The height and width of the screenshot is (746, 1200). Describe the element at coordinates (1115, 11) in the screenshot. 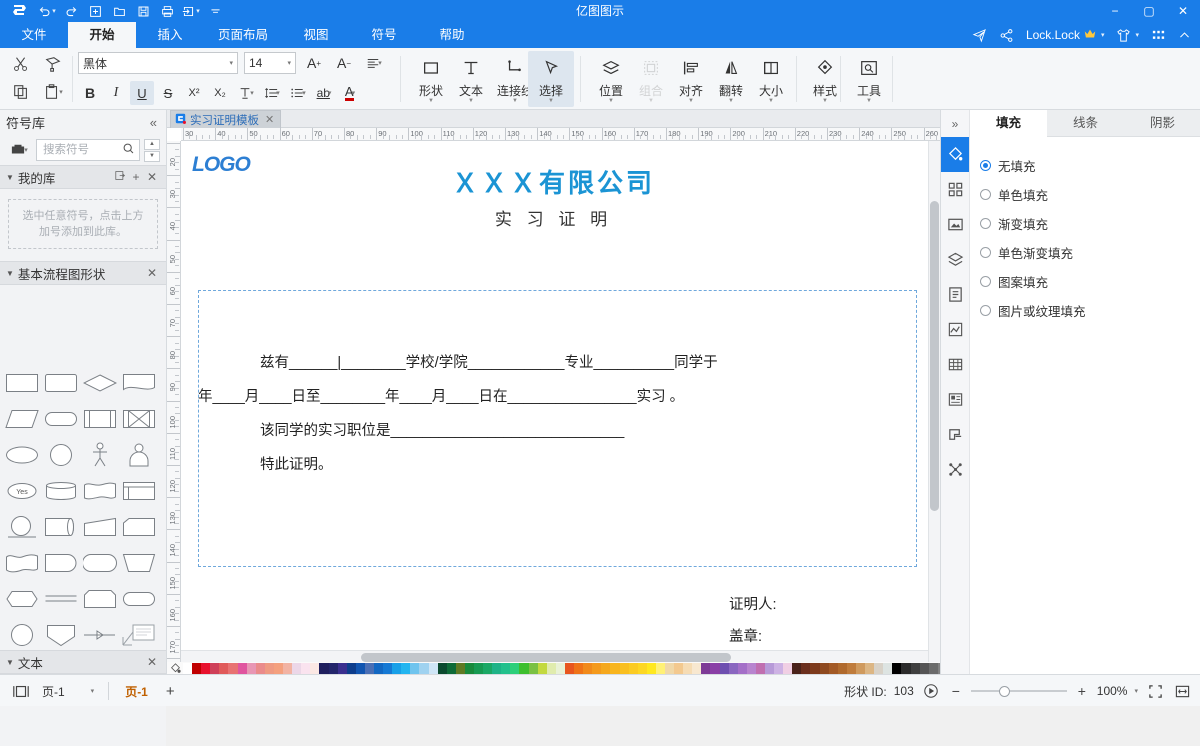

I see `minimize-button: −` at that location.